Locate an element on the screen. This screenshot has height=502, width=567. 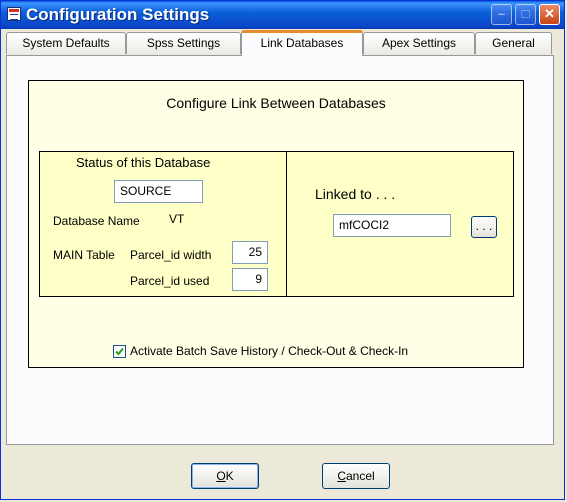
close-button: ✕ is located at coordinates (549, 14).